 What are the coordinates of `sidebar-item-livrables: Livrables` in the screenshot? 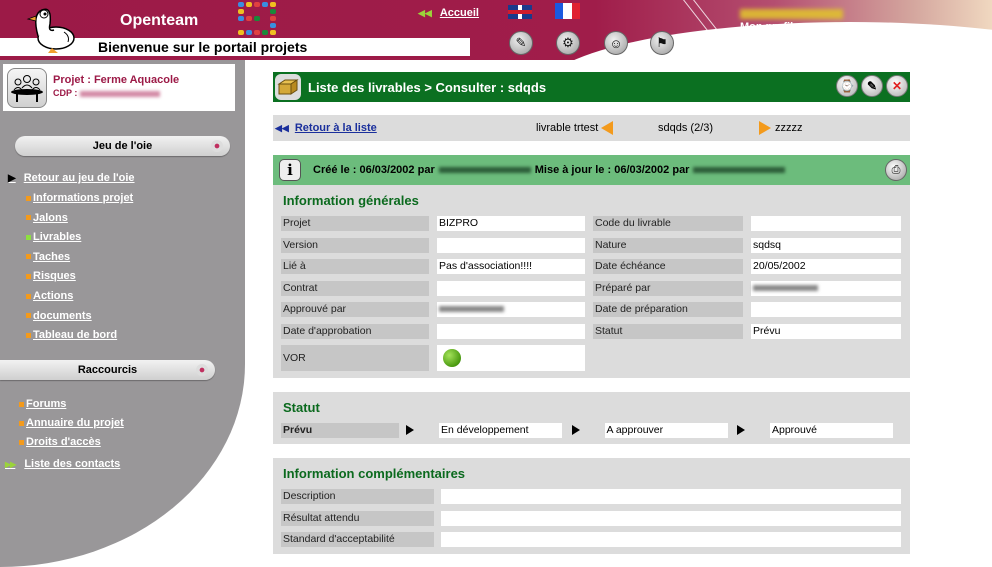 It's located at (53, 237).